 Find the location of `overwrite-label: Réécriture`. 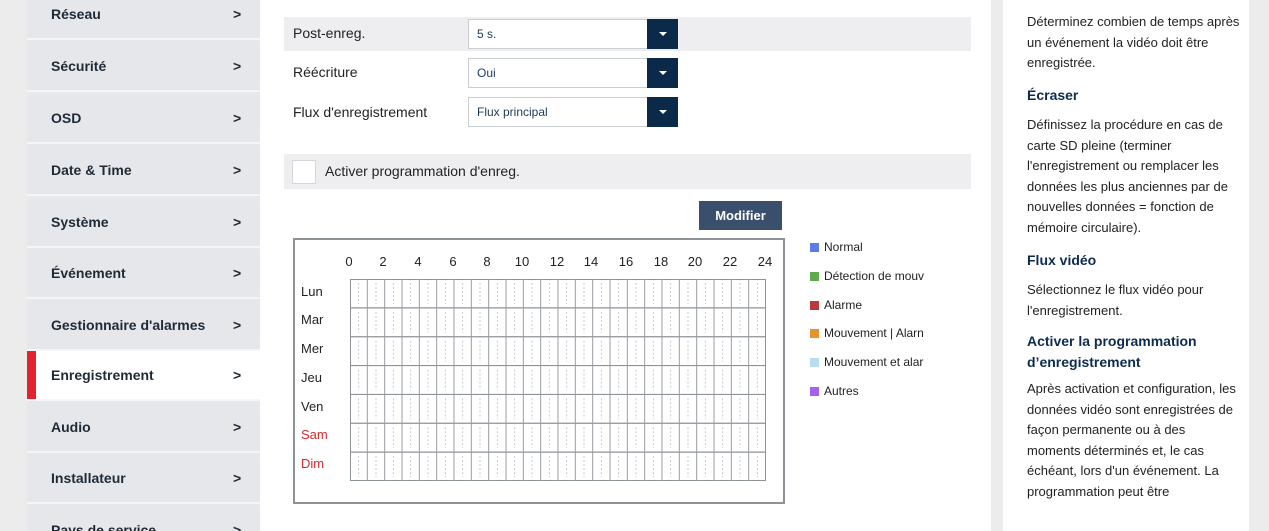

overwrite-label: Réécriture is located at coordinates (325, 72).